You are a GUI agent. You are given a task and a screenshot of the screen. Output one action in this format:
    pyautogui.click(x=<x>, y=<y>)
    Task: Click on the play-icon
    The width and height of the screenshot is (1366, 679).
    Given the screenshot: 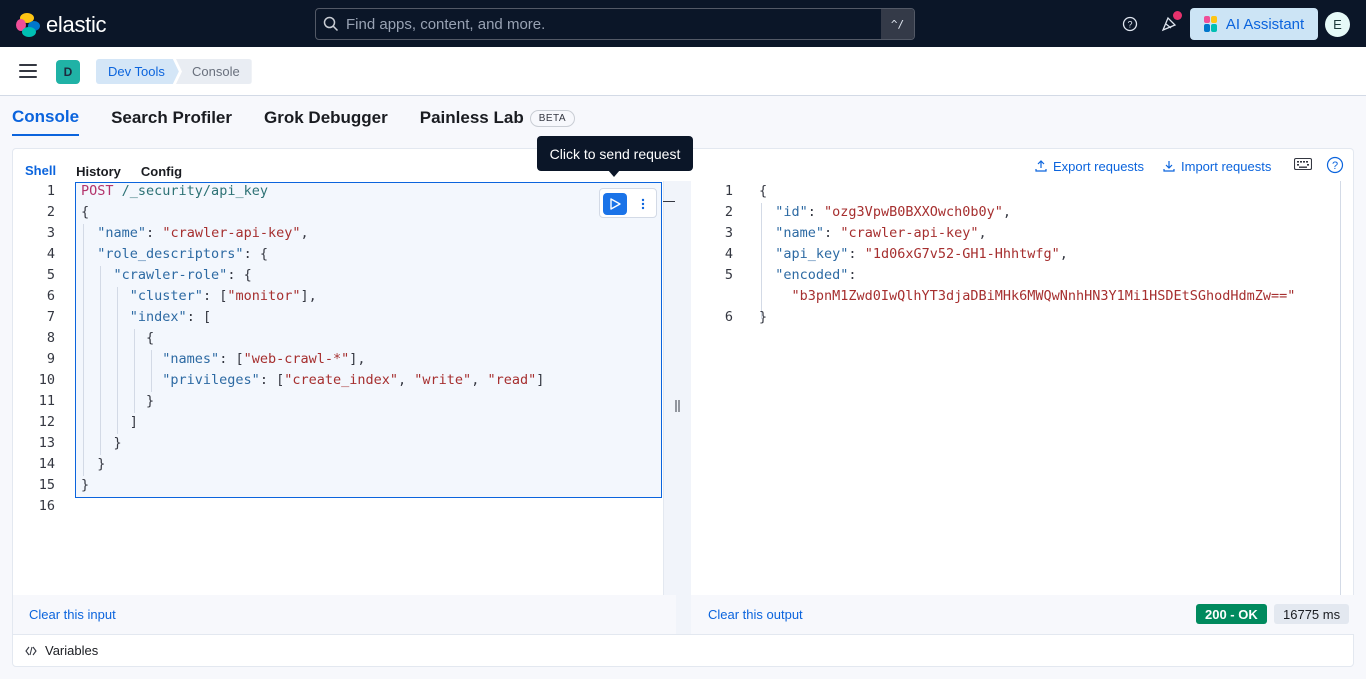 What is the action you would take?
    pyautogui.click(x=615, y=204)
    